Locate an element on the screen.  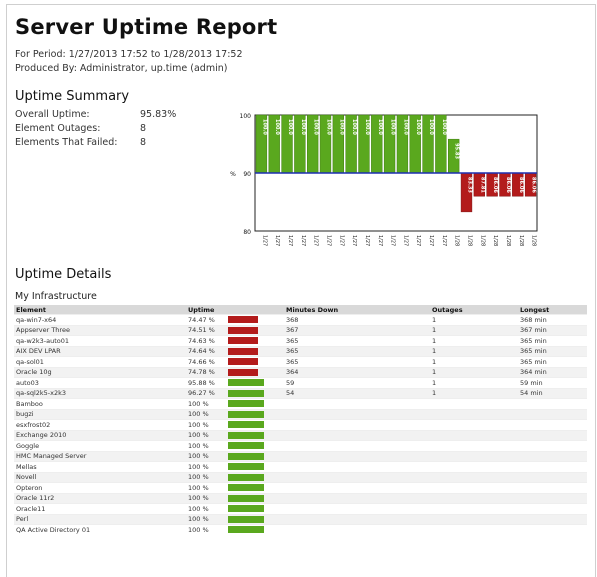
minutes-down-cell: 367 is located at coordinates (357, 330).